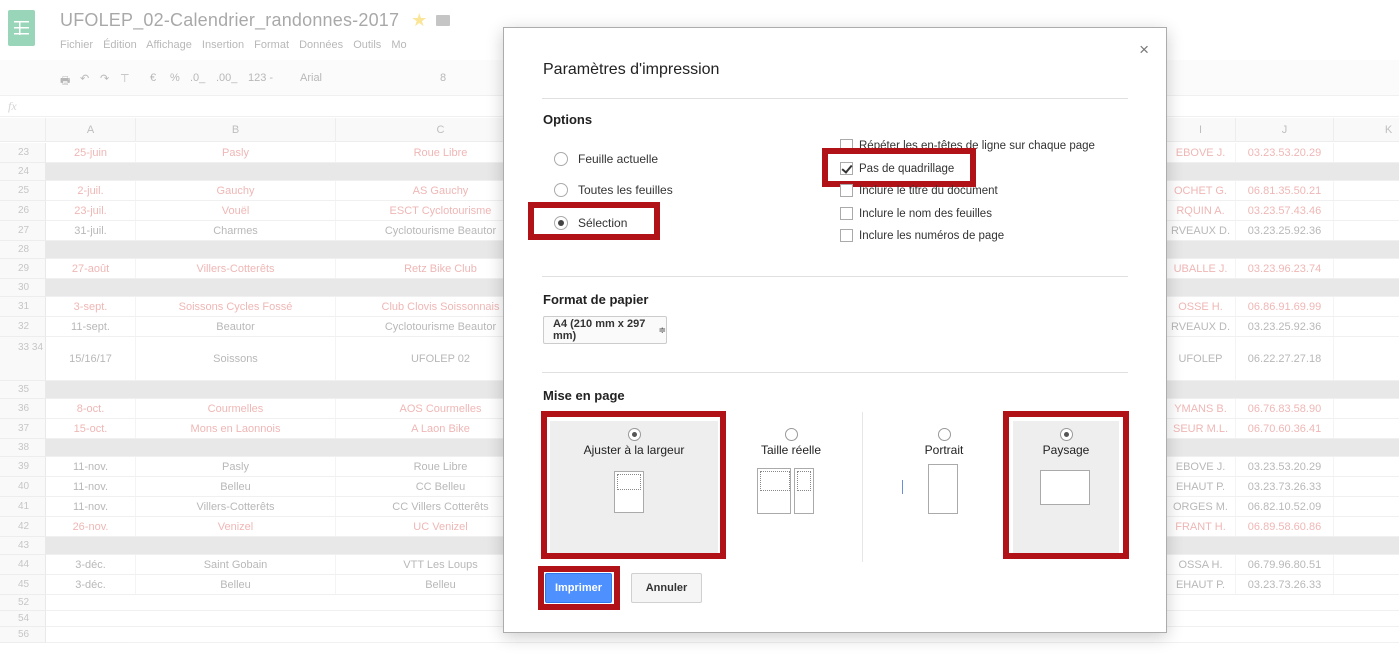 The width and height of the screenshot is (1399, 663). I want to click on print-icon: 🖶, so click(65, 81).